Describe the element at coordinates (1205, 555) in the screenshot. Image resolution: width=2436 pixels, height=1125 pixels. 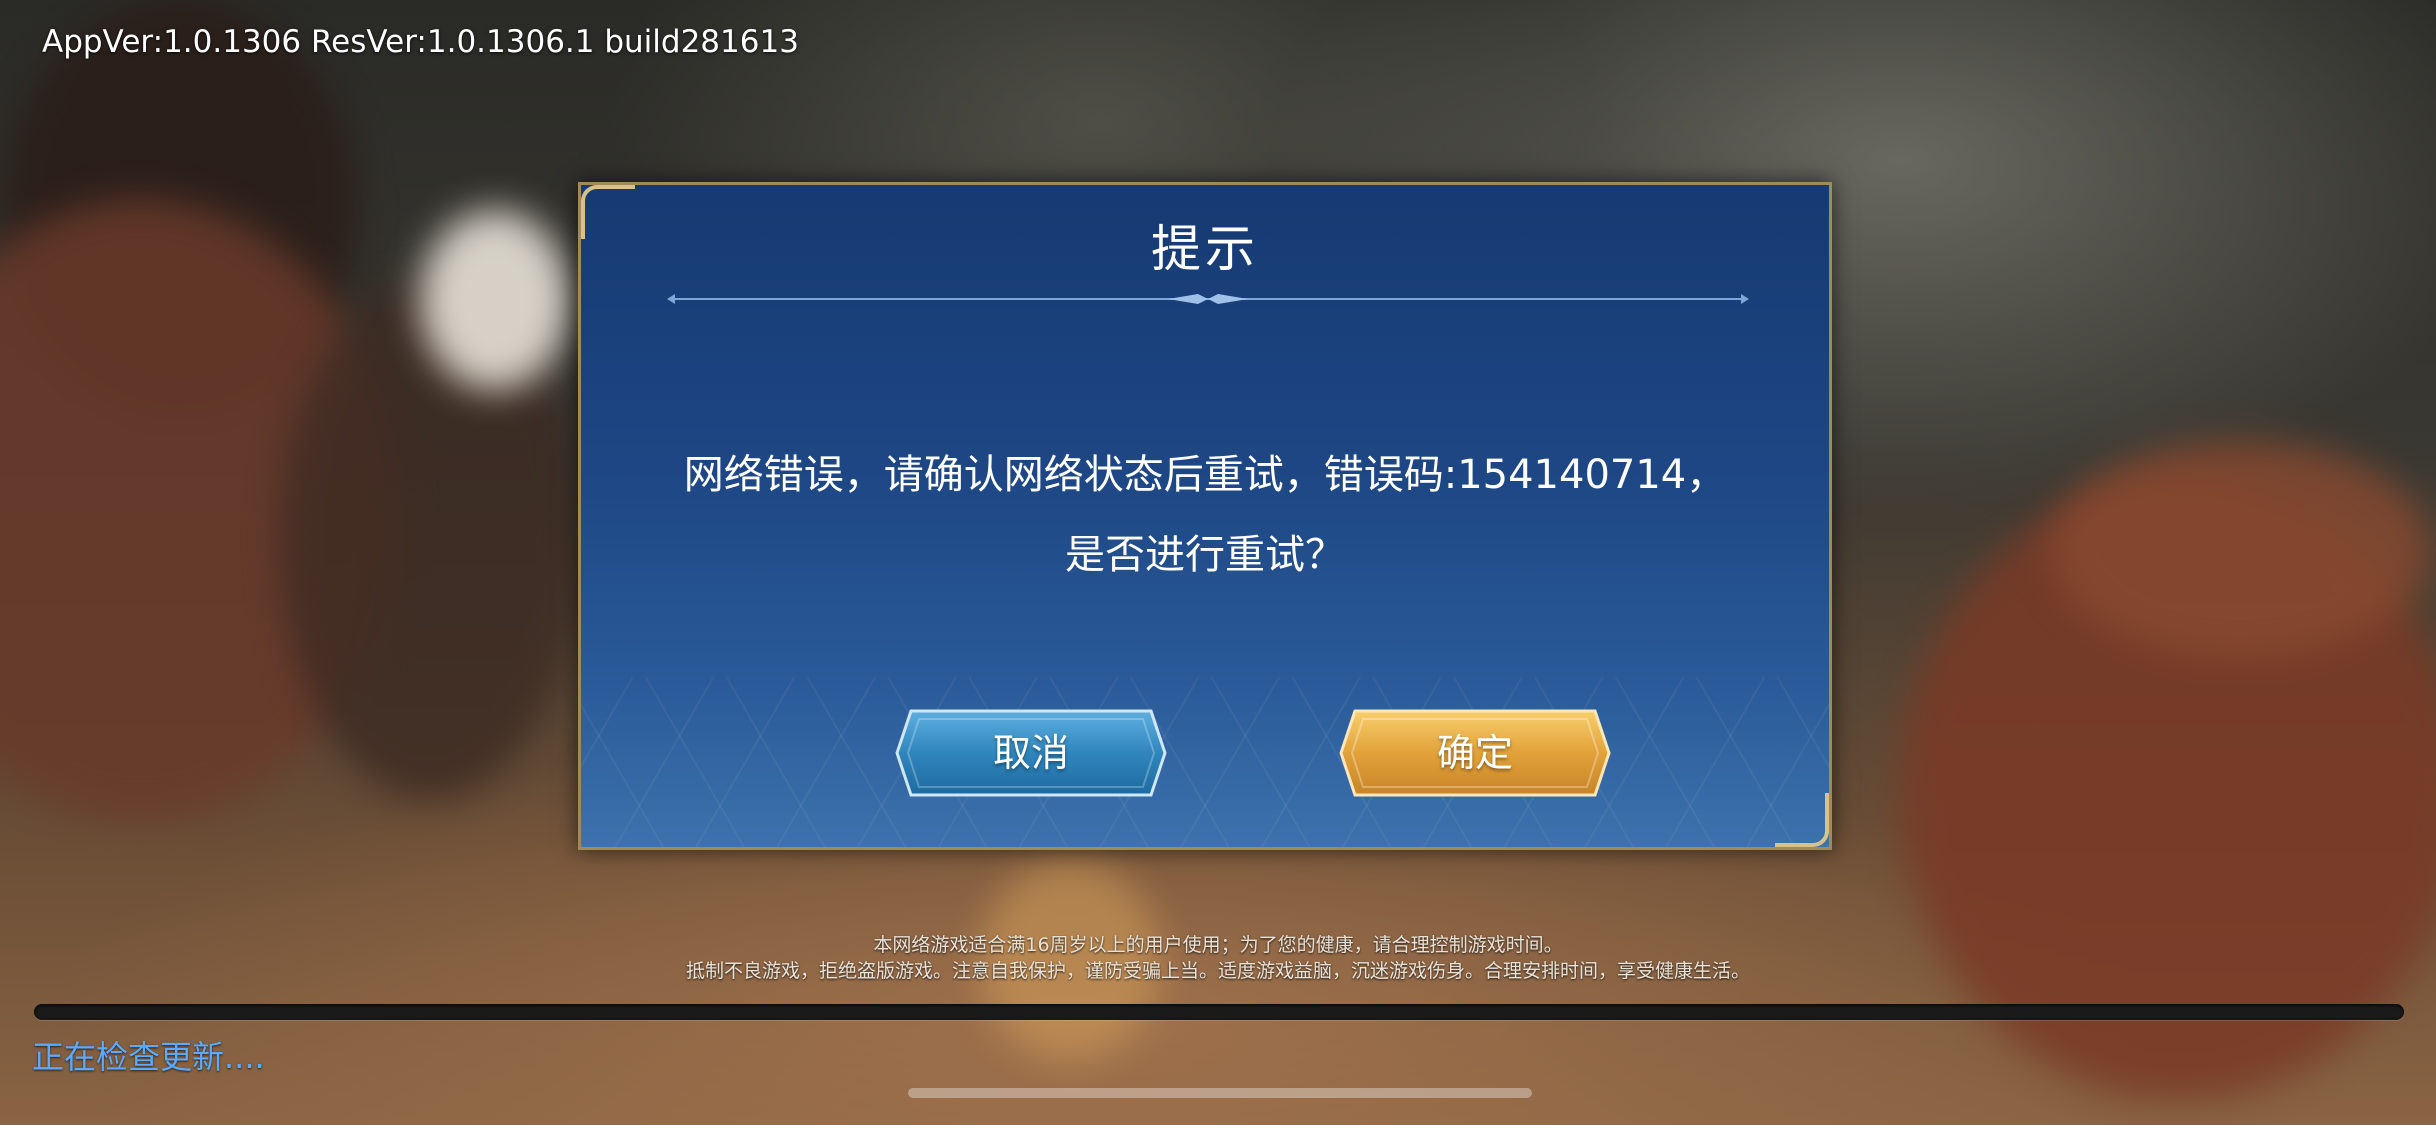
I see `dialog-message-line: 是否进行重试？` at that location.